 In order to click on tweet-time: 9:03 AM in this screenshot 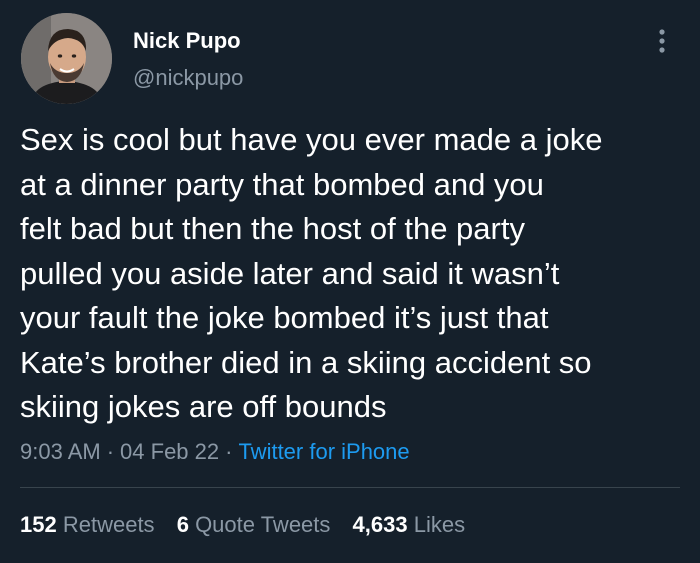, I will do `click(60, 451)`.